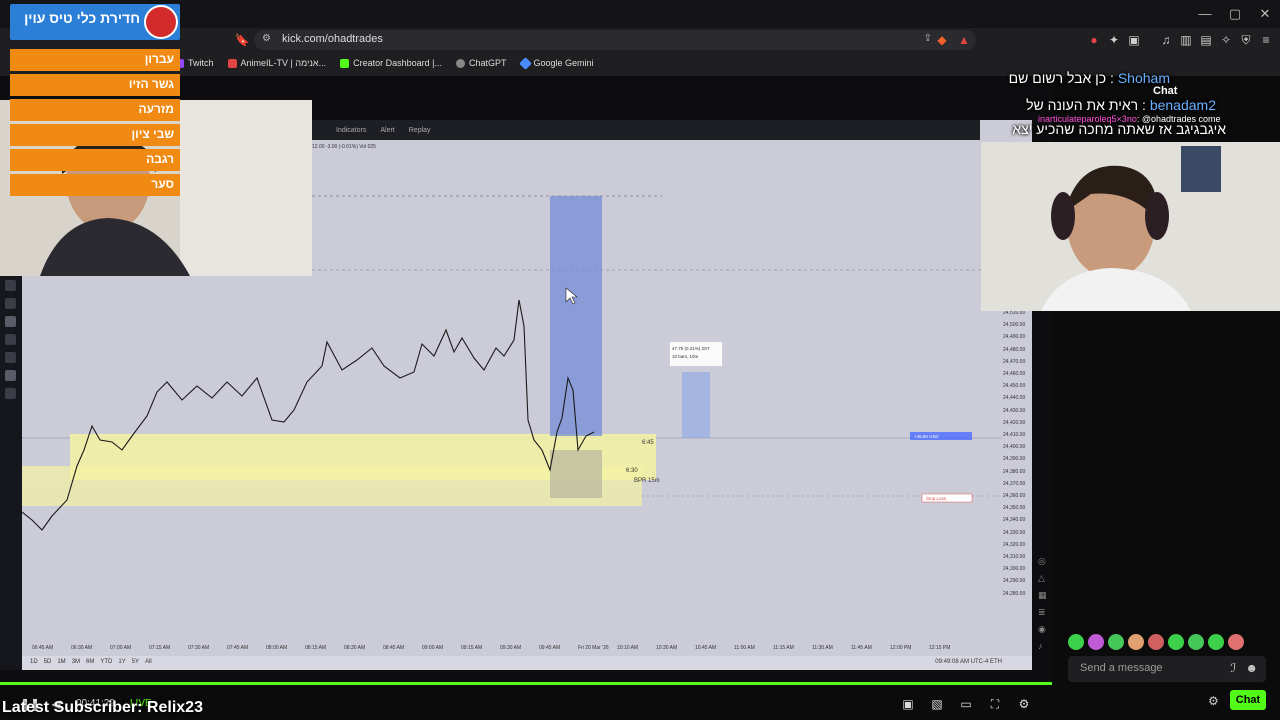 Image resolution: width=1280 pixels, height=720 pixels. Describe the element at coordinates (1014, 410) in the screenshot. I see `price-tick: 24,430.00` at that location.